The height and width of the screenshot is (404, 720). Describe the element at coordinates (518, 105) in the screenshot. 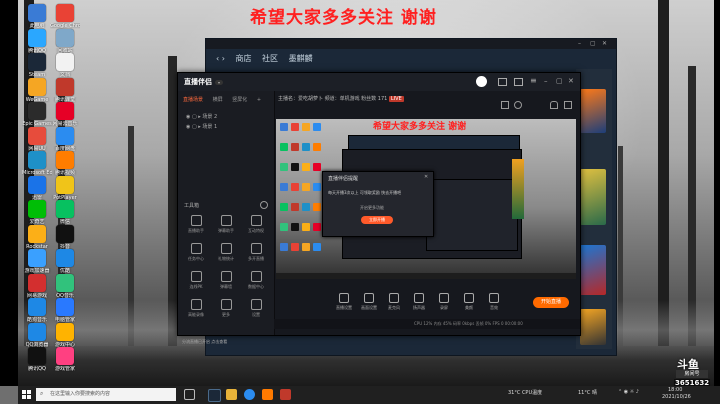

I see `settings-icon` at that location.